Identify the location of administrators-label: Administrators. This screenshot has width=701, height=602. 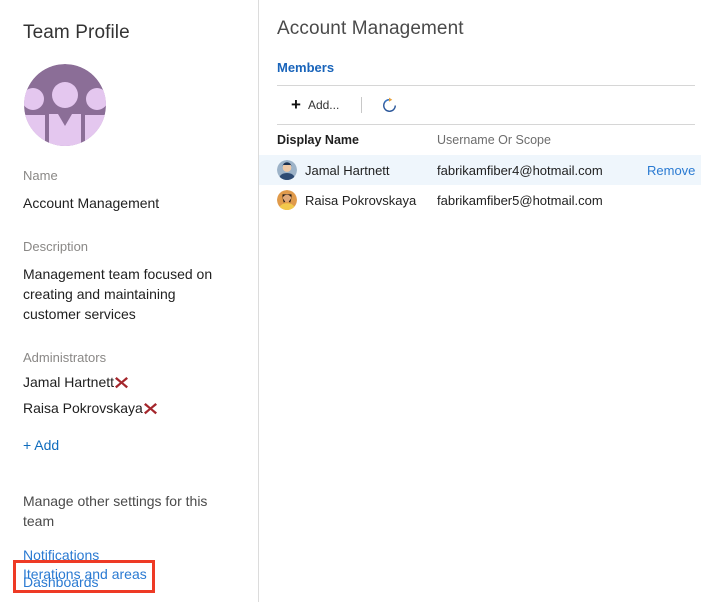
(65, 357).